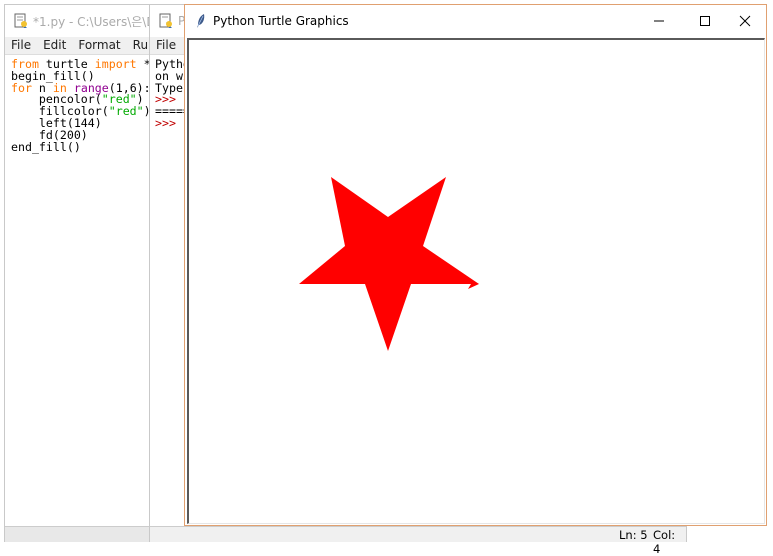  What do you see at coordinates (418, 541) in the screenshot?
I see `shell-statusbar: Ln: 5 Col: 4` at bounding box center [418, 541].